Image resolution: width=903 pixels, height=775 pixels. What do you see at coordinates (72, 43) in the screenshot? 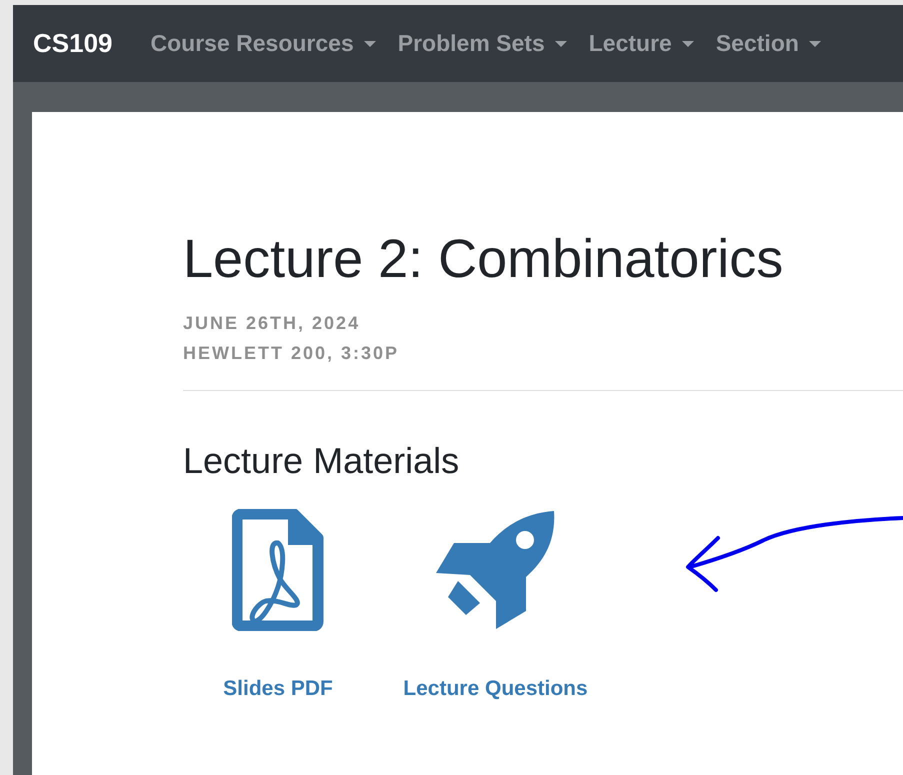
I see `brand-link: CS109` at bounding box center [72, 43].